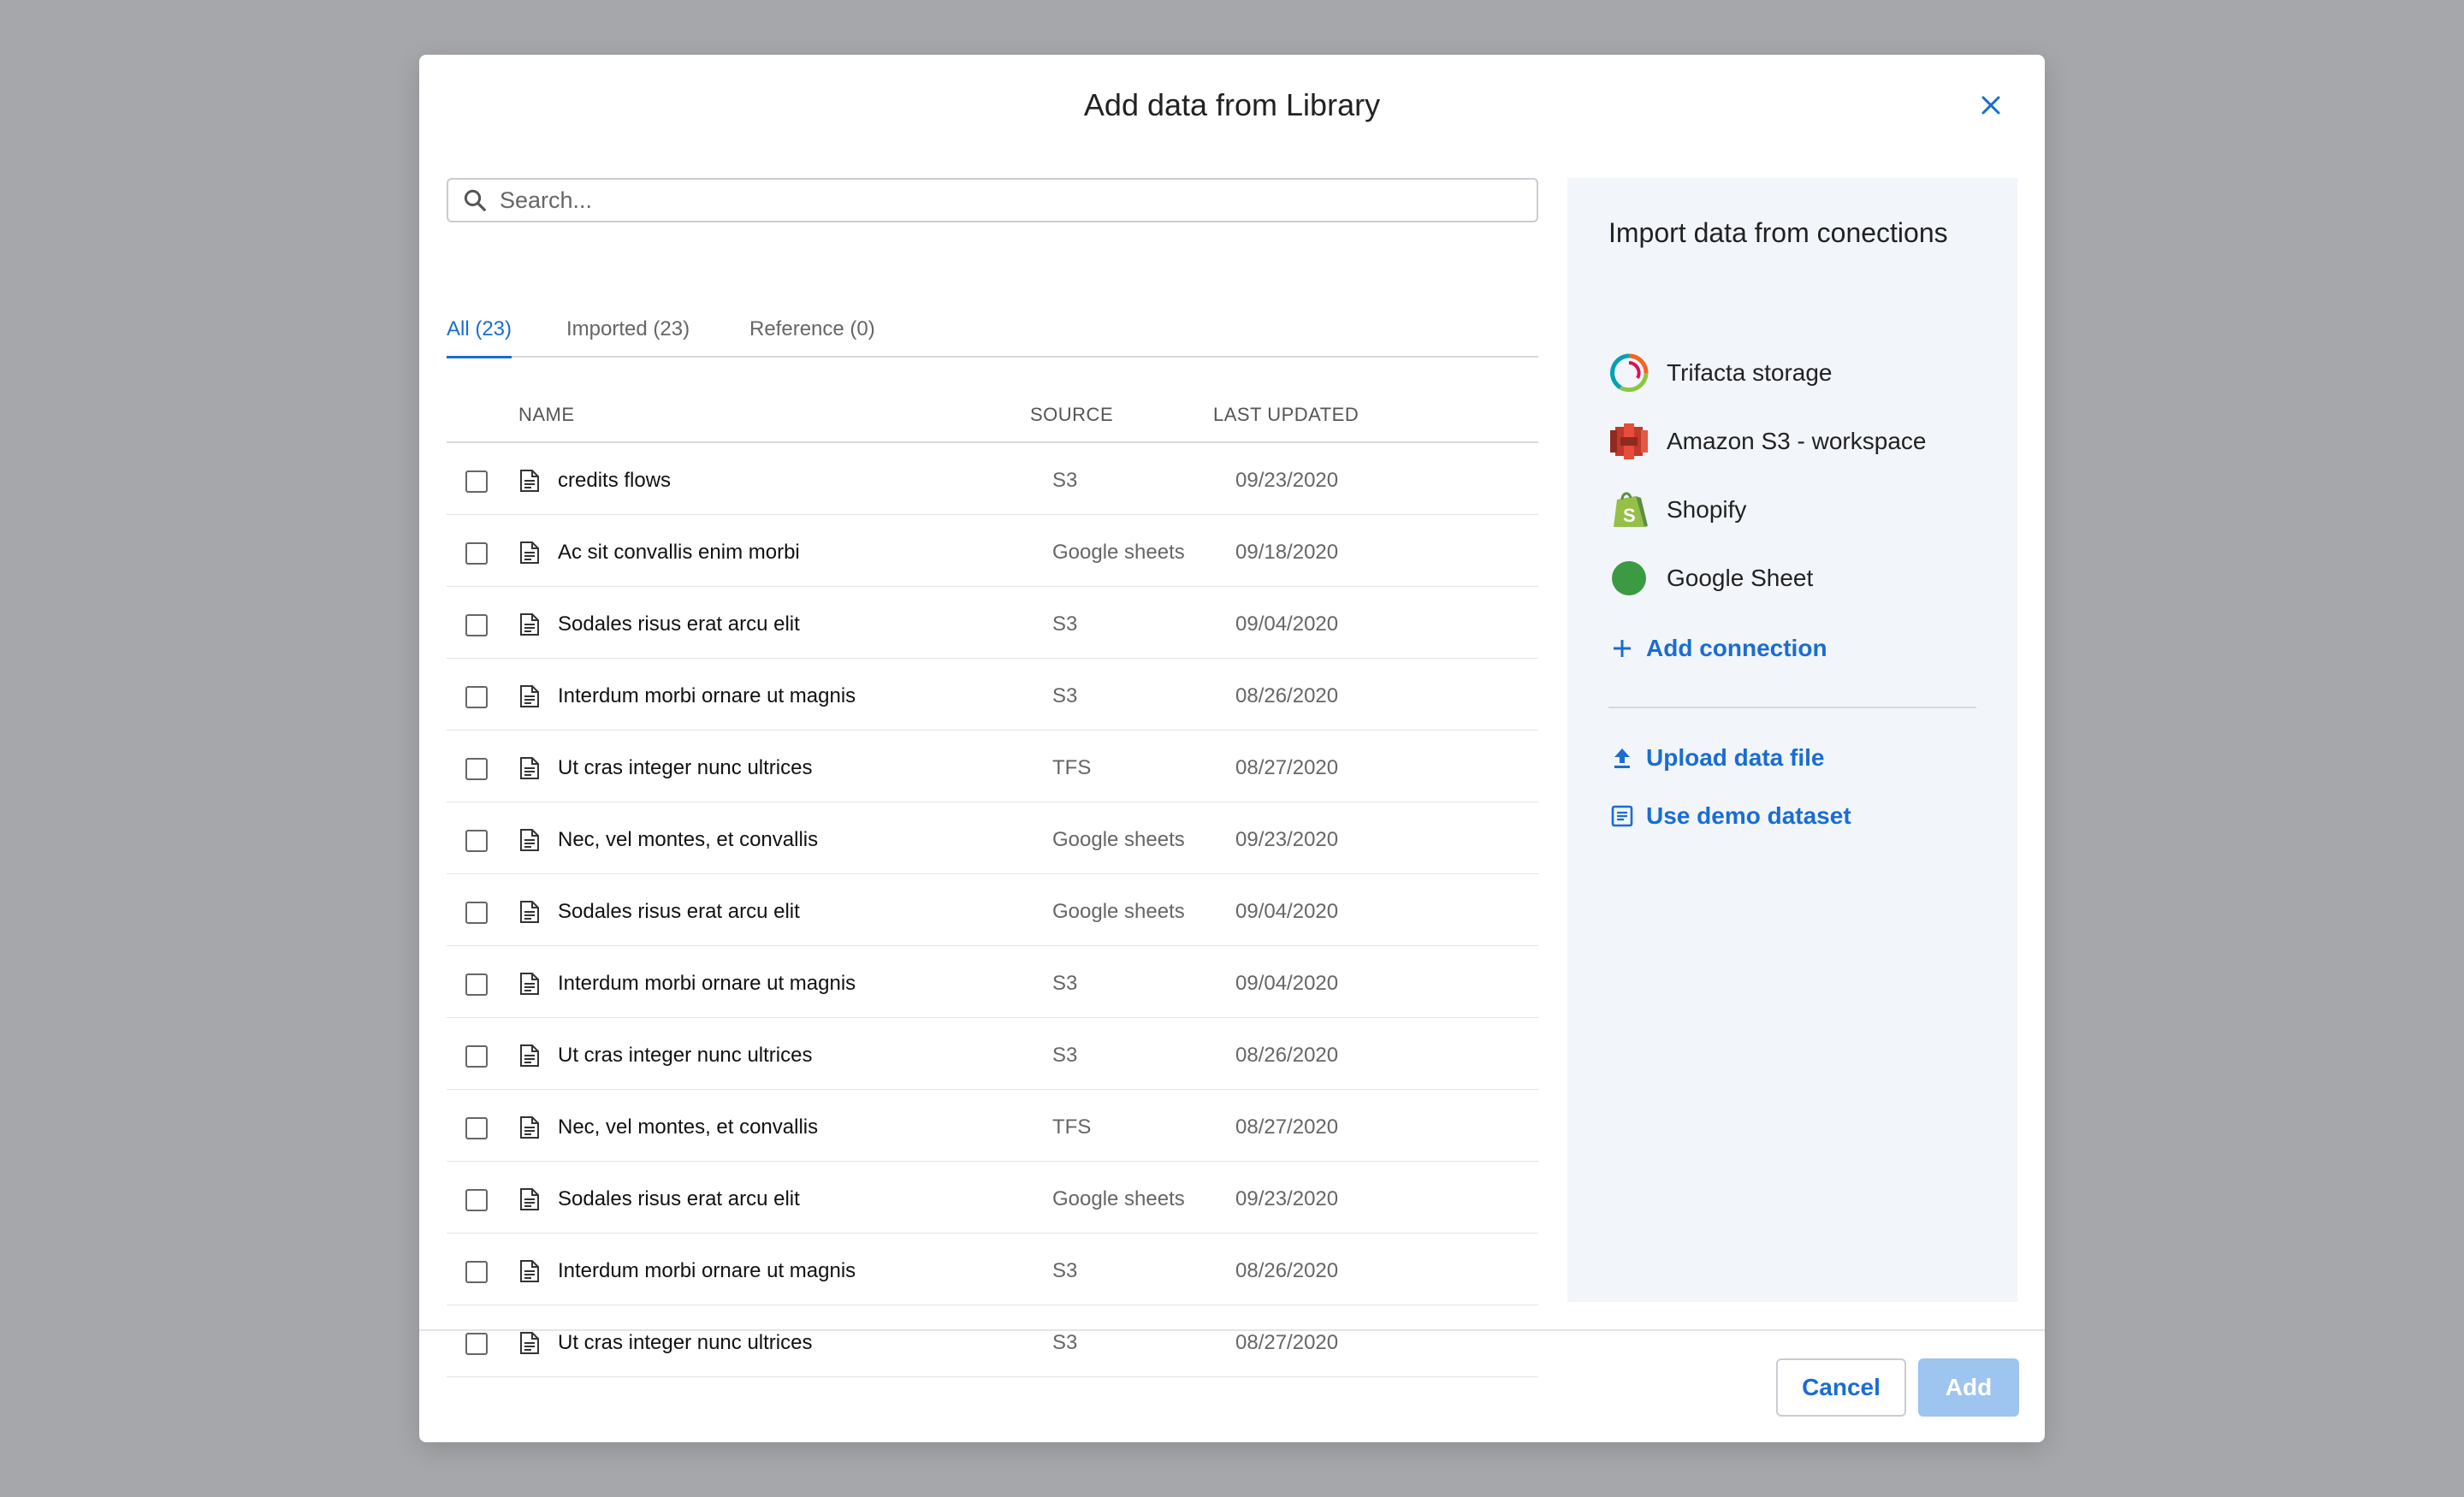 The width and height of the screenshot is (2464, 1497). Describe the element at coordinates (992, 334) in the screenshot. I see `tab-bar: All (23) Imported (23) Reference (0)` at that location.